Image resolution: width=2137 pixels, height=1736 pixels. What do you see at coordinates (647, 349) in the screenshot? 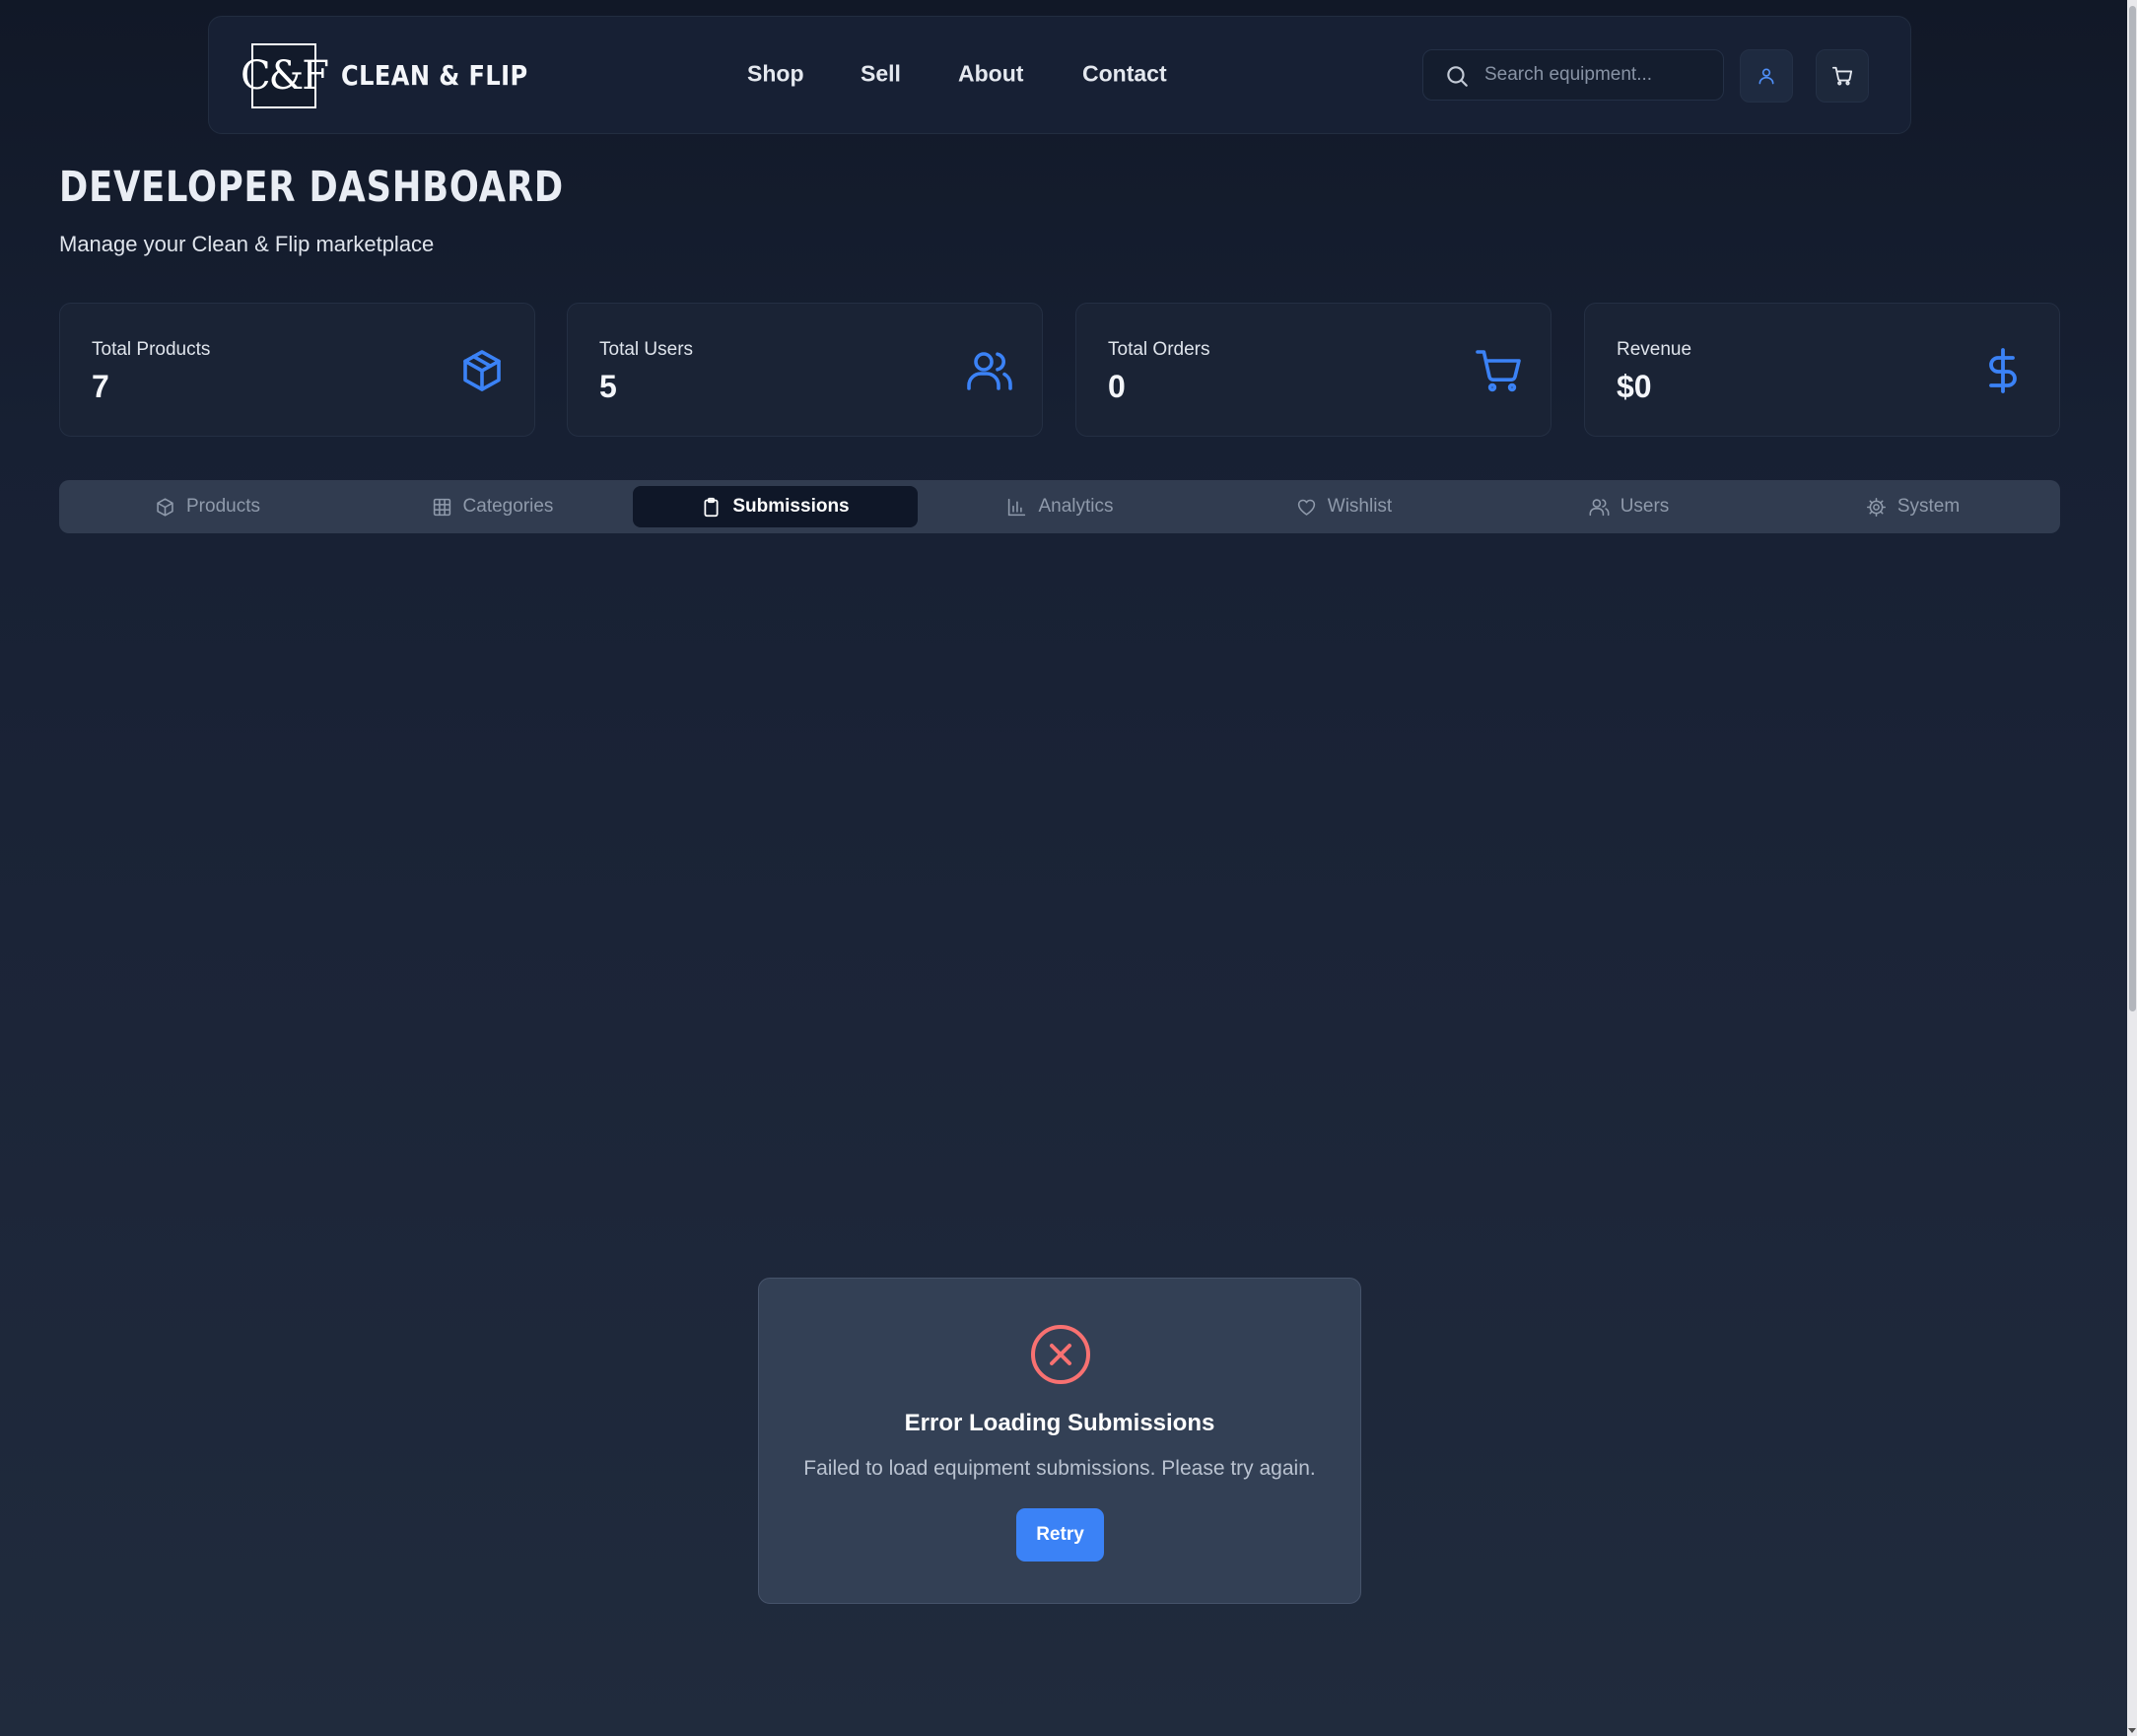
I see `stat-label: Total Users` at bounding box center [647, 349].